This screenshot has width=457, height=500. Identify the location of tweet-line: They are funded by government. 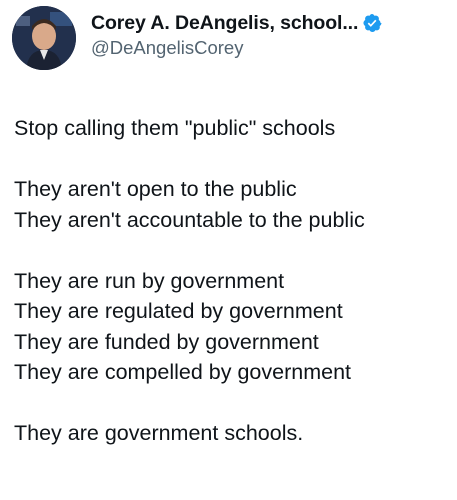
(166, 341).